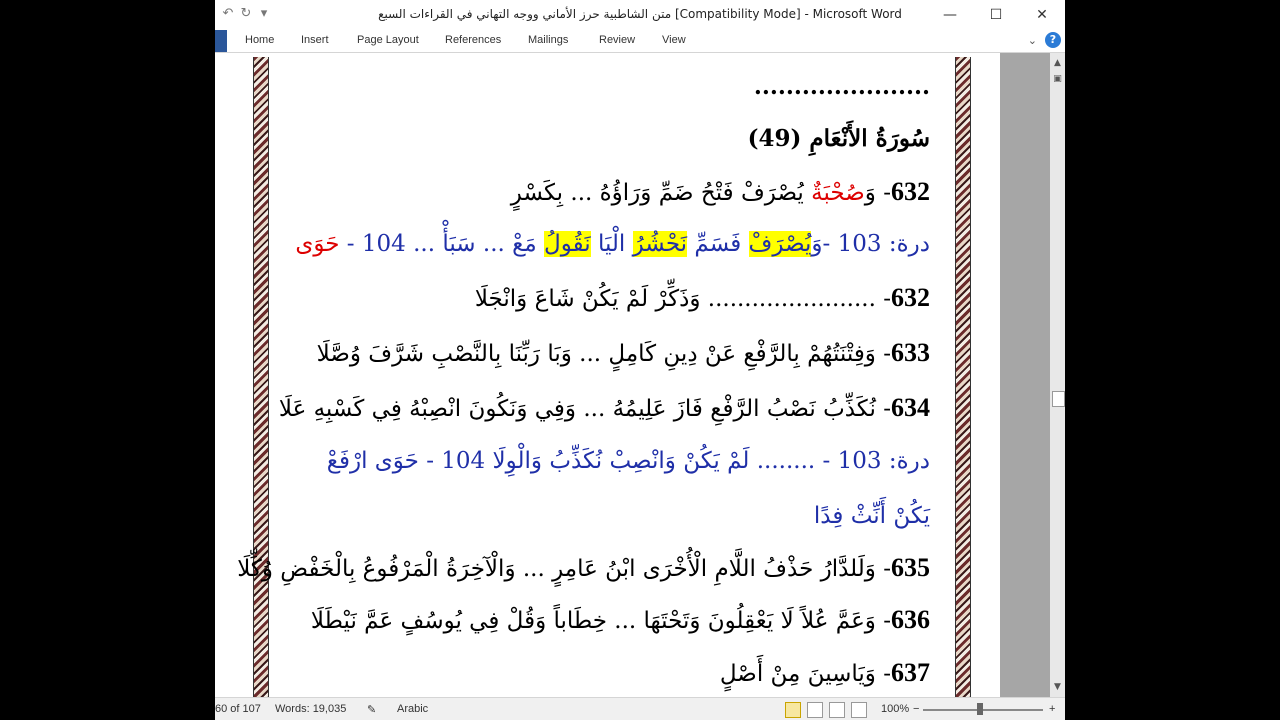  Describe the element at coordinates (815, 710) in the screenshot. I see `full-screen-reading-button` at that location.